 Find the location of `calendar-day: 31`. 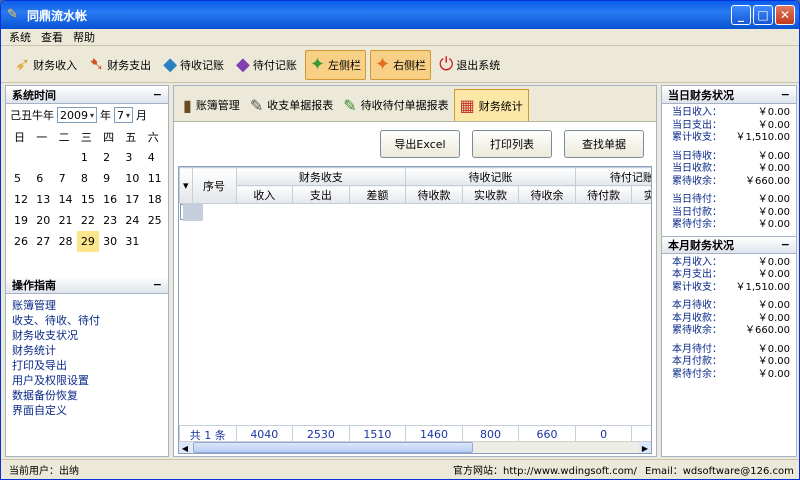

calendar-day: 31 is located at coordinates (132, 241).